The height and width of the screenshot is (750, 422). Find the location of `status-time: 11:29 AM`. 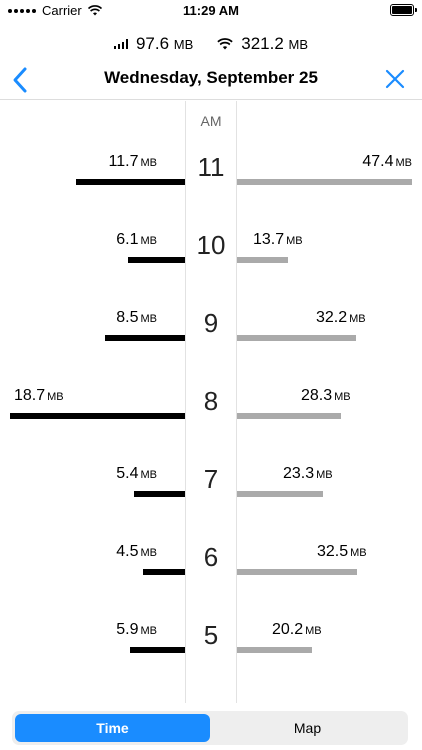

status-time: 11:29 AM is located at coordinates (211, 10).